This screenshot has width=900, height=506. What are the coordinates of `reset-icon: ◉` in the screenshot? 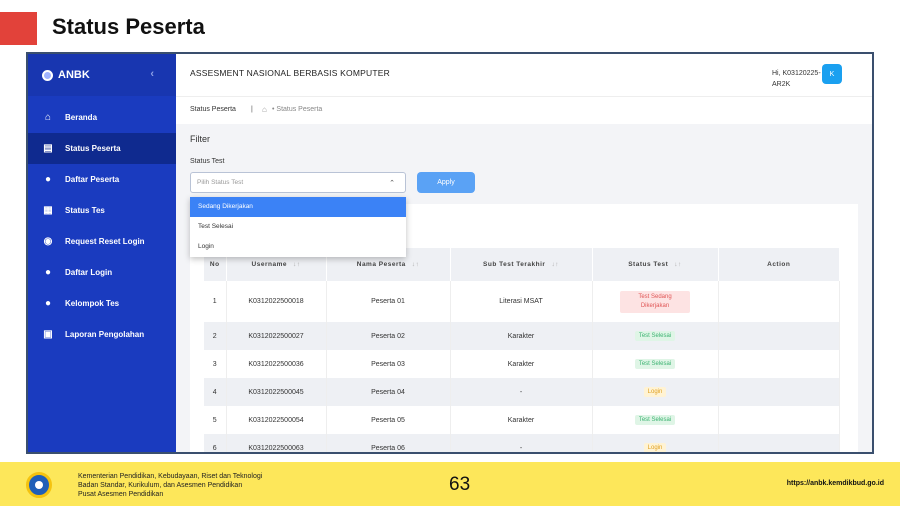 It's located at (48, 241).